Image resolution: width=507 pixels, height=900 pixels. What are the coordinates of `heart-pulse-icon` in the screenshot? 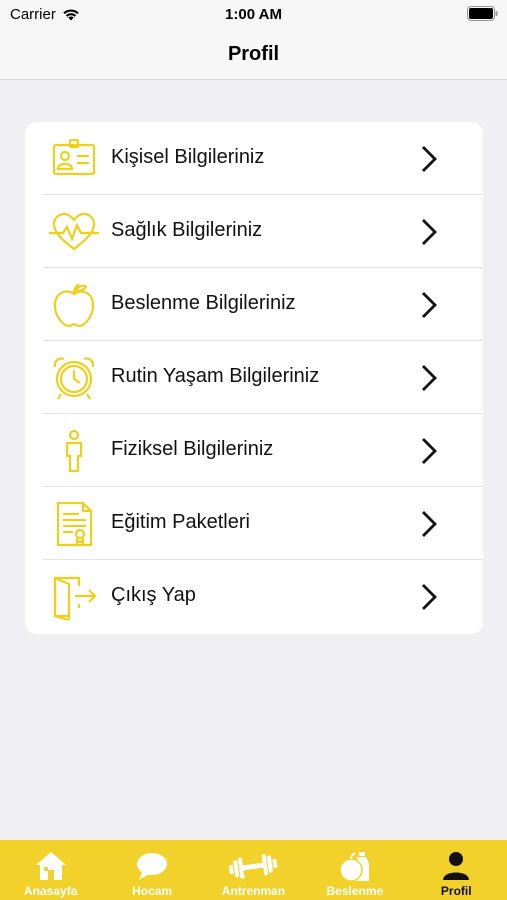 It's located at (74, 231).